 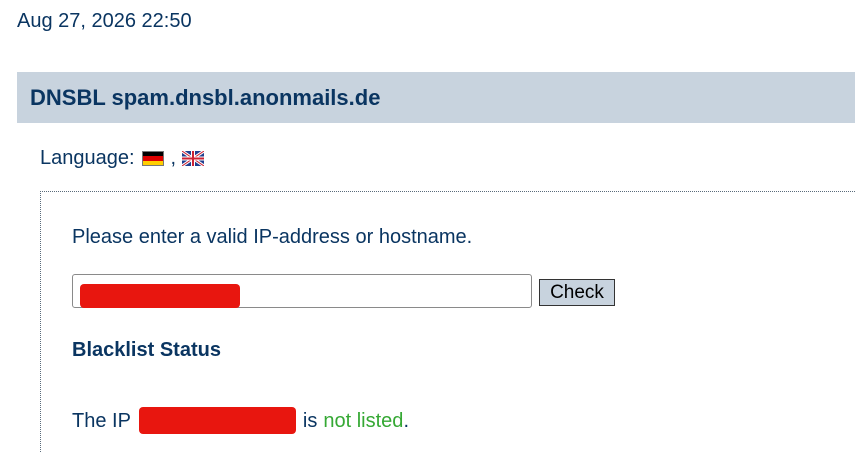 What do you see at coordinates (436, 97) in the screenshot?
I see `header-bar: DNSBL spam.dnsbl.anonmails.de` at bounding box center [436, 97].